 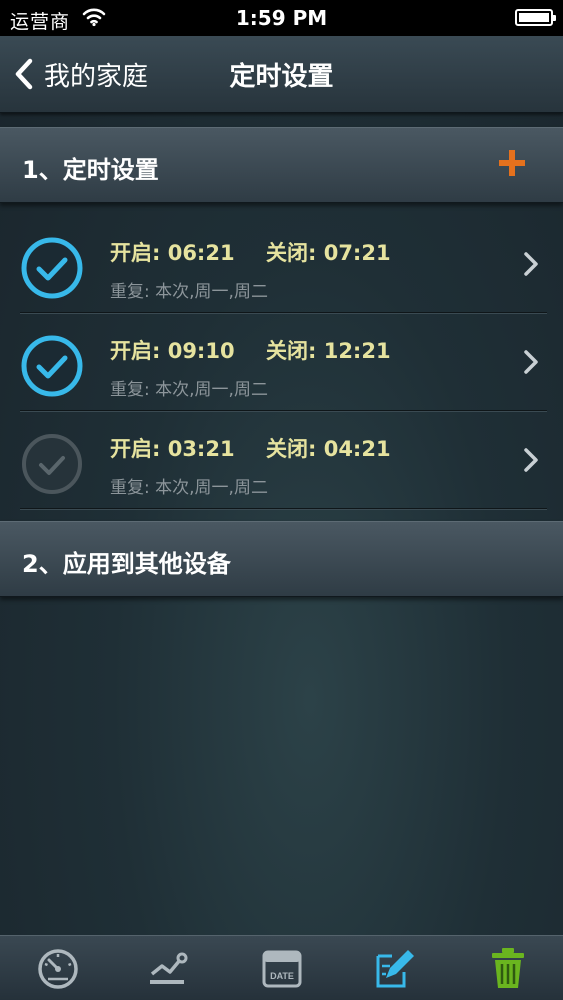 What do you see at coordinates (535, 17) in the screenshot?
I see `battery-icon` at bounding box center [535, 17].